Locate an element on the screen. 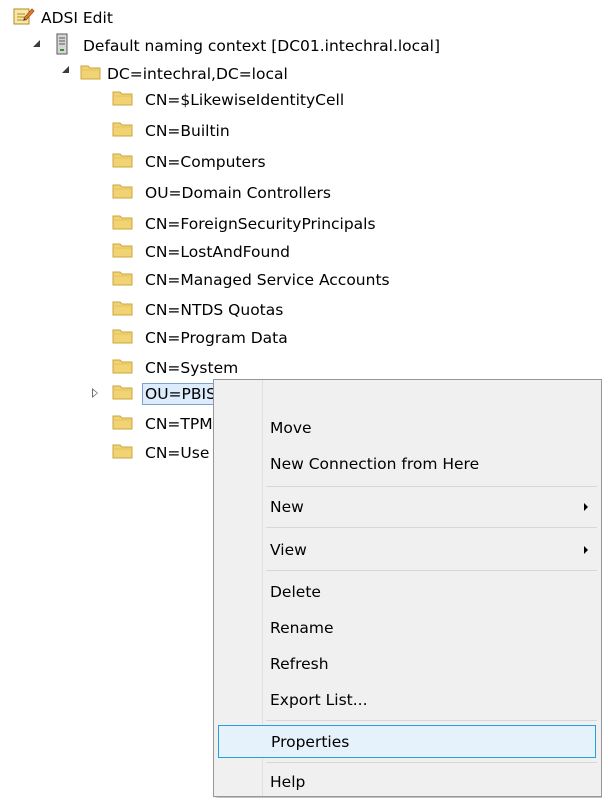 Image resolution: width=602 pixels, height=798 pixels. server-icon is located at coordinates (62, 46).